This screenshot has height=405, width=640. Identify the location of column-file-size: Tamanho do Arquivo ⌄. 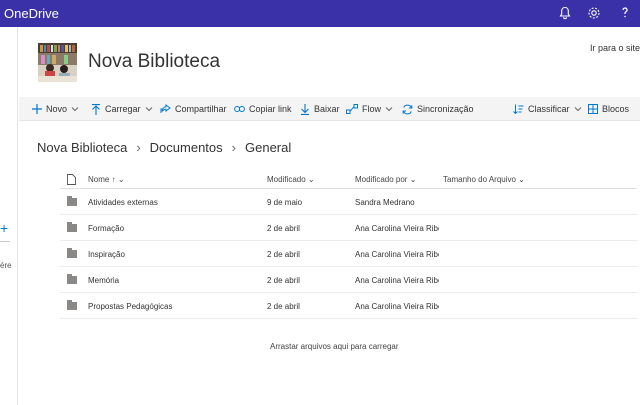
(484, 179).